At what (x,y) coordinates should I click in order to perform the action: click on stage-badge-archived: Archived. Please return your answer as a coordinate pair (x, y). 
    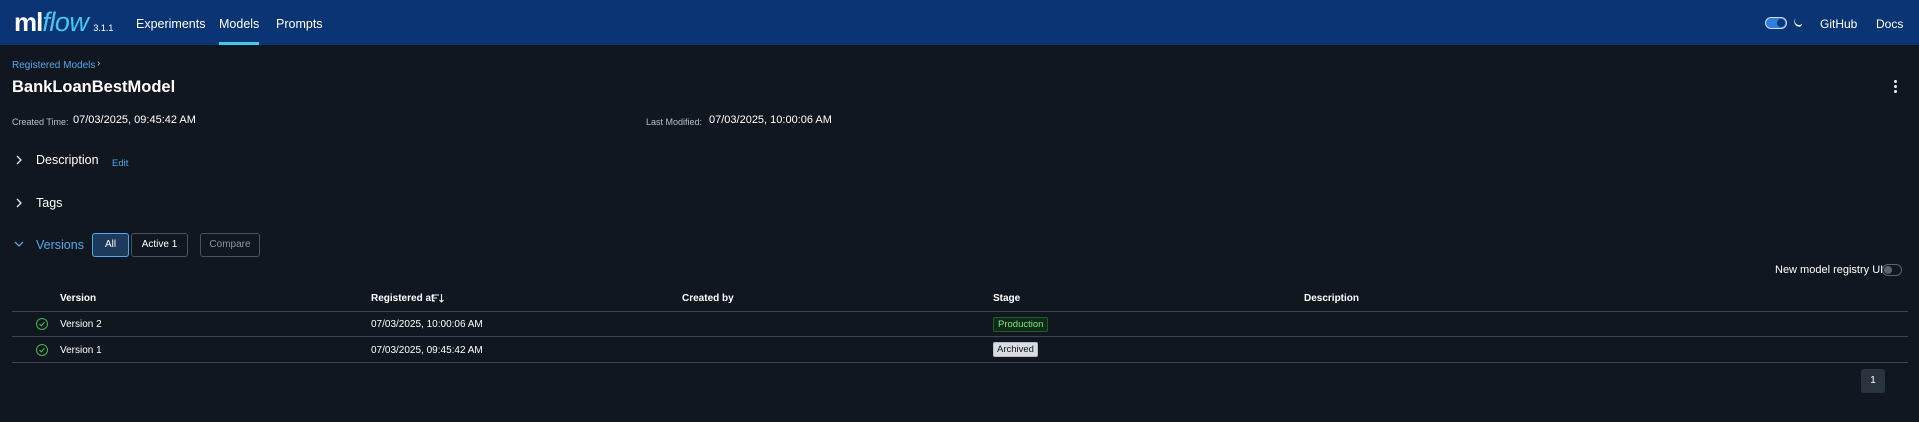
    Looking at the image, I should click on (1015, 349).